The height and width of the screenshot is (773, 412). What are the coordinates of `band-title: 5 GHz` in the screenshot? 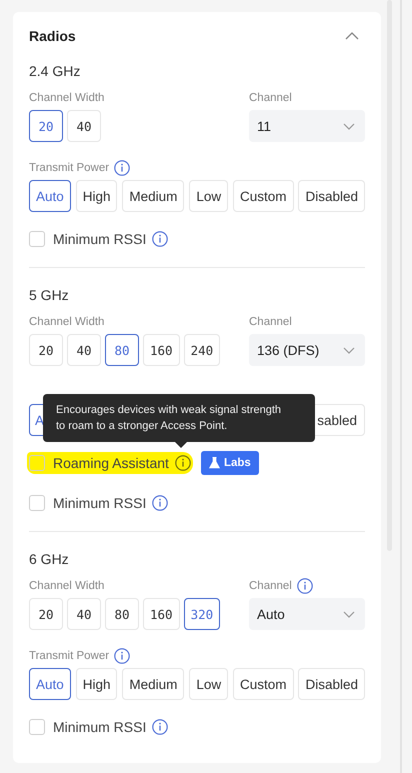 It's located at (49, 295).